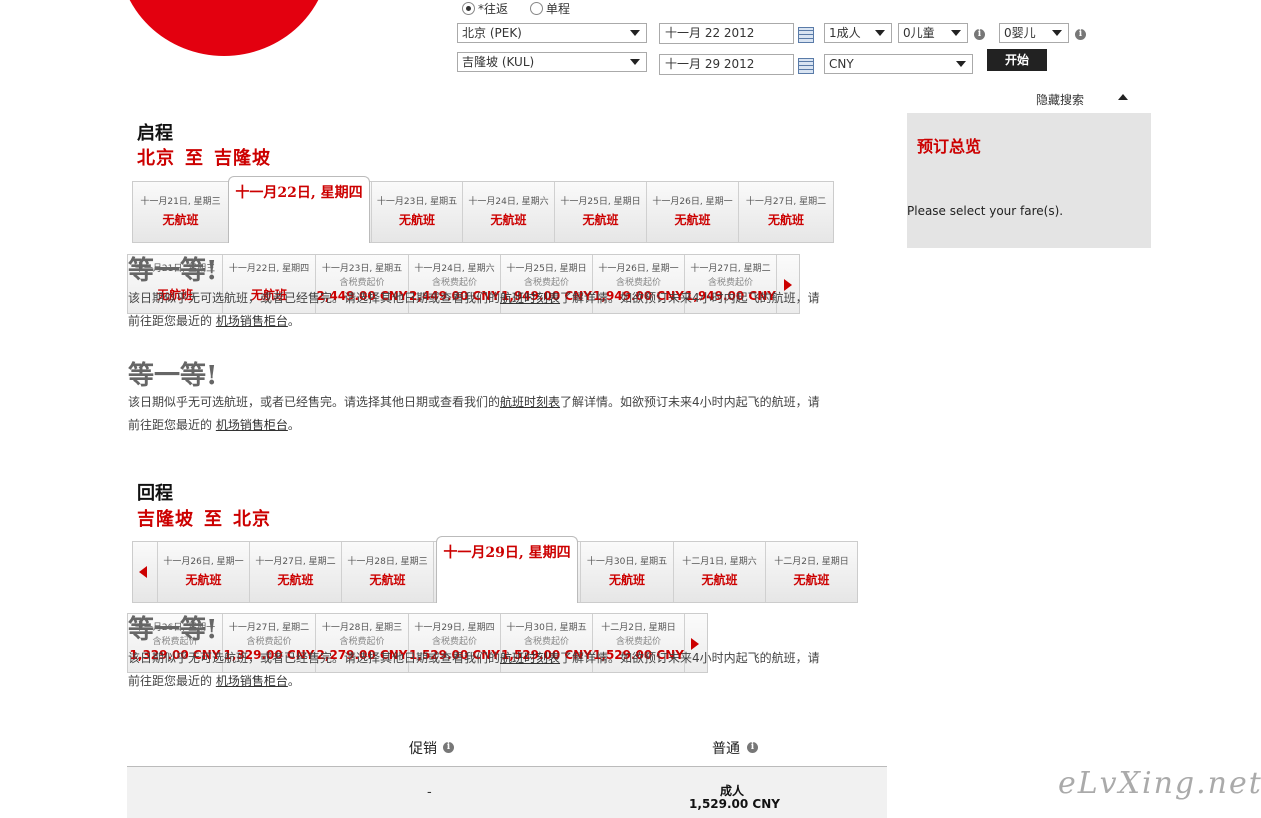 The image size is (1261, 818). What do you see at coordinates (601, 212) in the screenshot?
I see `date-cell: 十一月25日, 星期日 无航班` at bounding box center [601, 212].